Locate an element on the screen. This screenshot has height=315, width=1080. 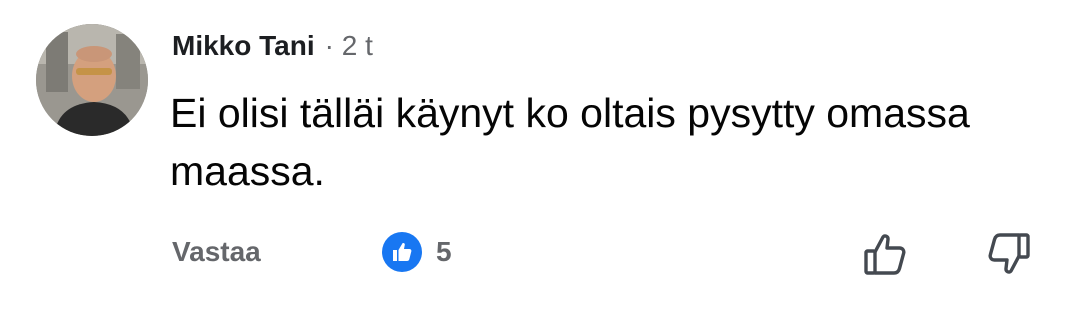
like-icon is located at coordinates (402, 252).